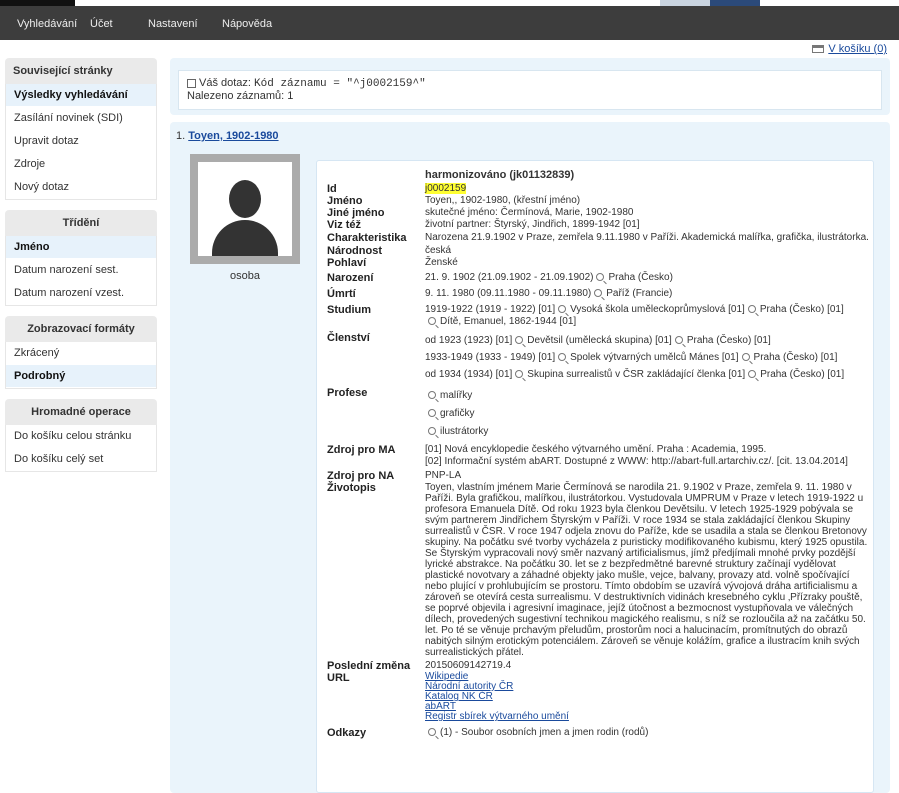  Describe the element at coordinates (449, 23) in the screenshot. I see `main-nav: Vyhledávání Účet Nastavení Nápověda` at that location.